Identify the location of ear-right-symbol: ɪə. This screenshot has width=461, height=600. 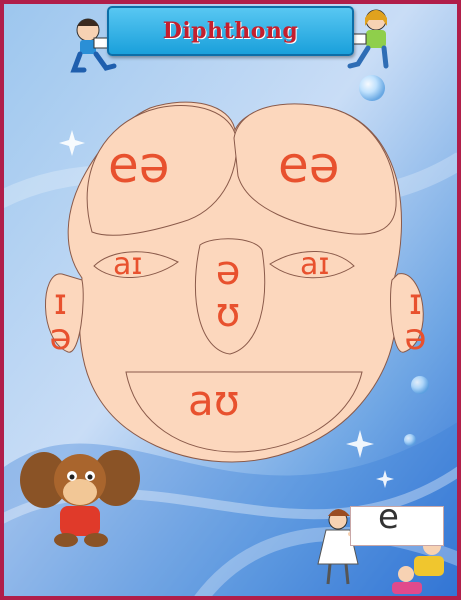
(415, 317).